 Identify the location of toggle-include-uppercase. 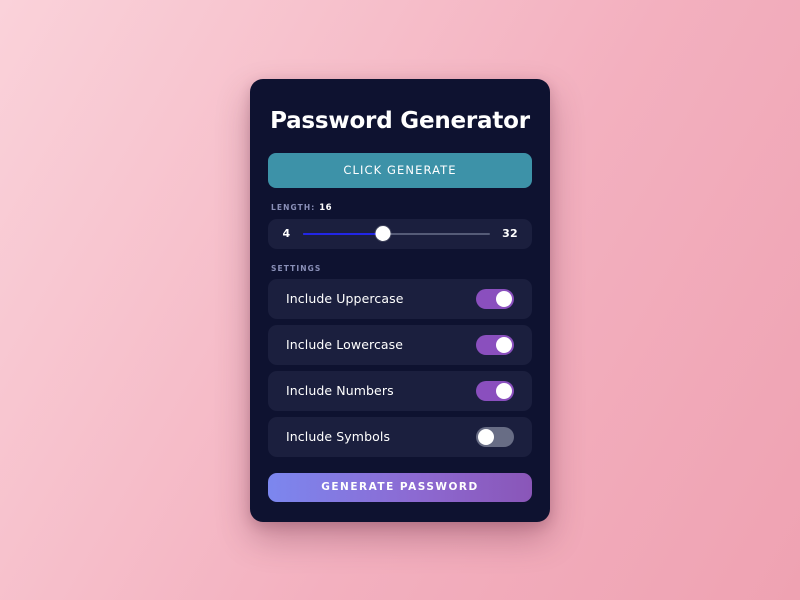
(495, 298).